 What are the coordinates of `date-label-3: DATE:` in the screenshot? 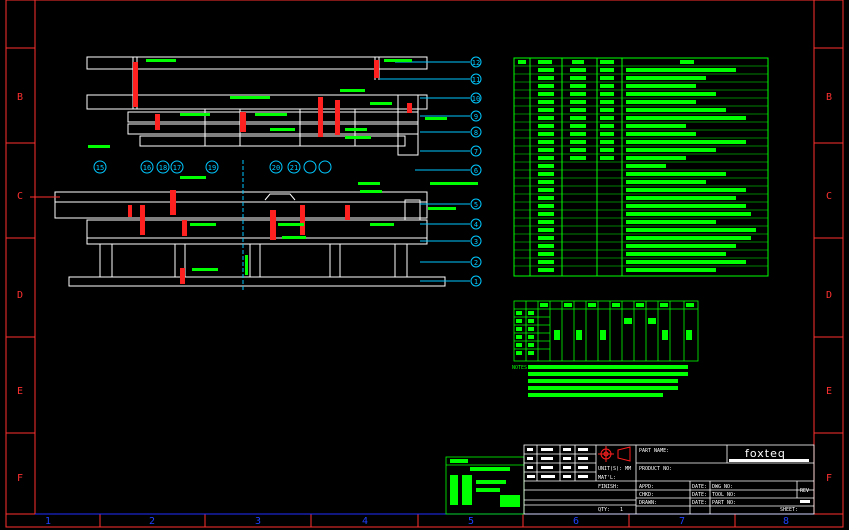 It's located at (699, 503).